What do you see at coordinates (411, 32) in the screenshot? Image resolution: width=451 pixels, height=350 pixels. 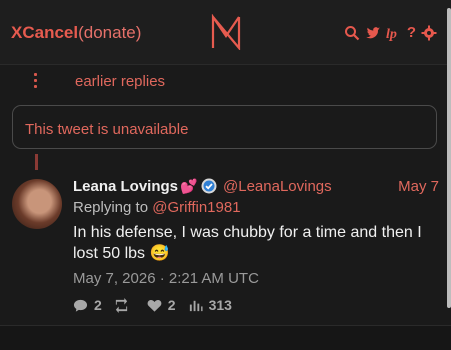 I see `help-icon: ?` at bounding box center [411, 32].